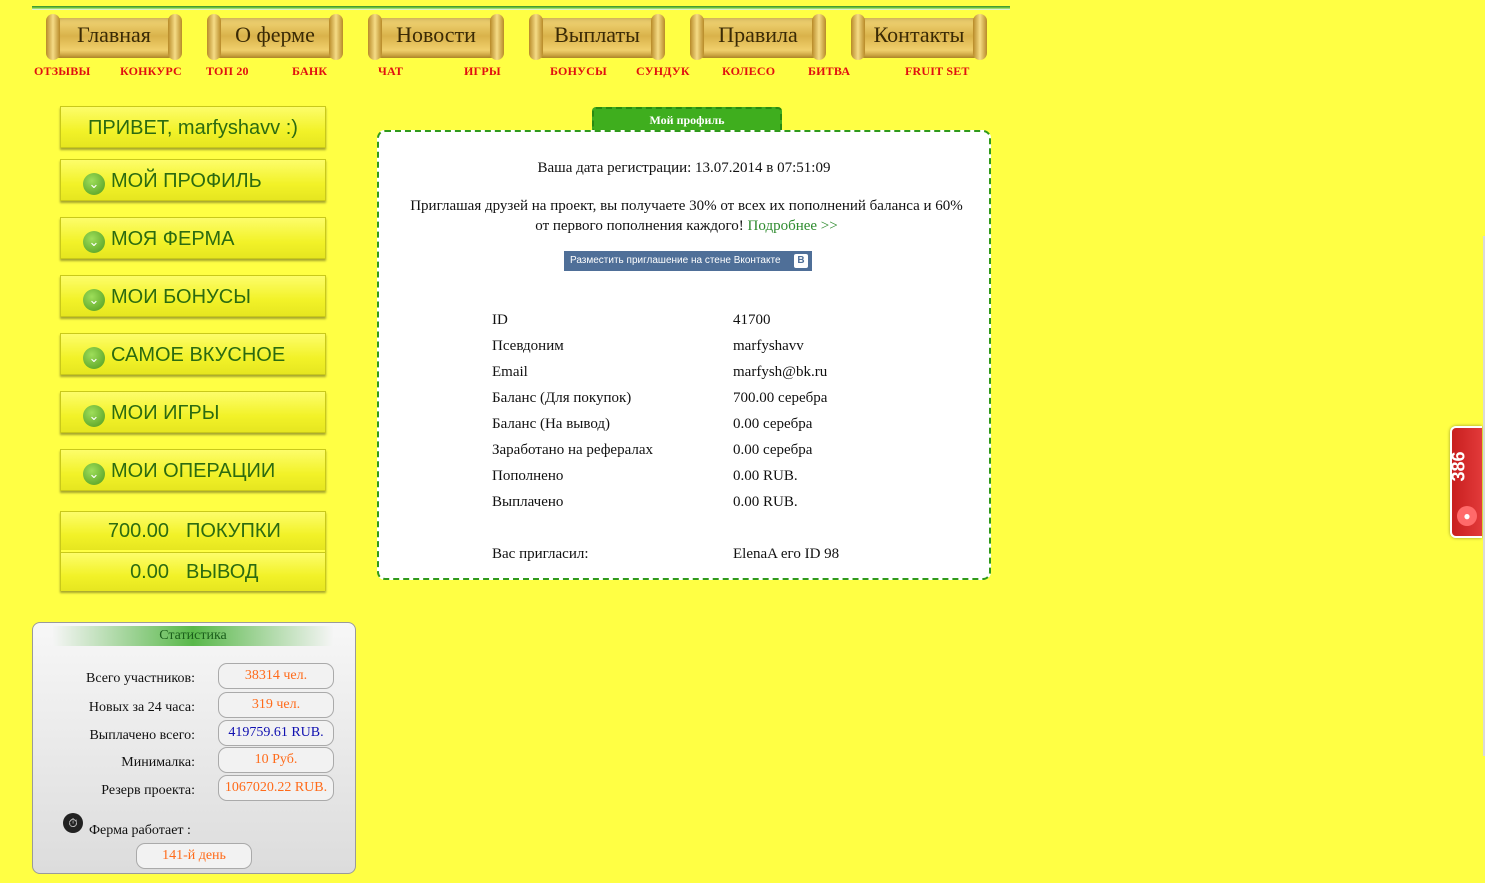  I want to click on greeting-box: ПРИВЕТ, marfyshavv :), so click(193, 127).